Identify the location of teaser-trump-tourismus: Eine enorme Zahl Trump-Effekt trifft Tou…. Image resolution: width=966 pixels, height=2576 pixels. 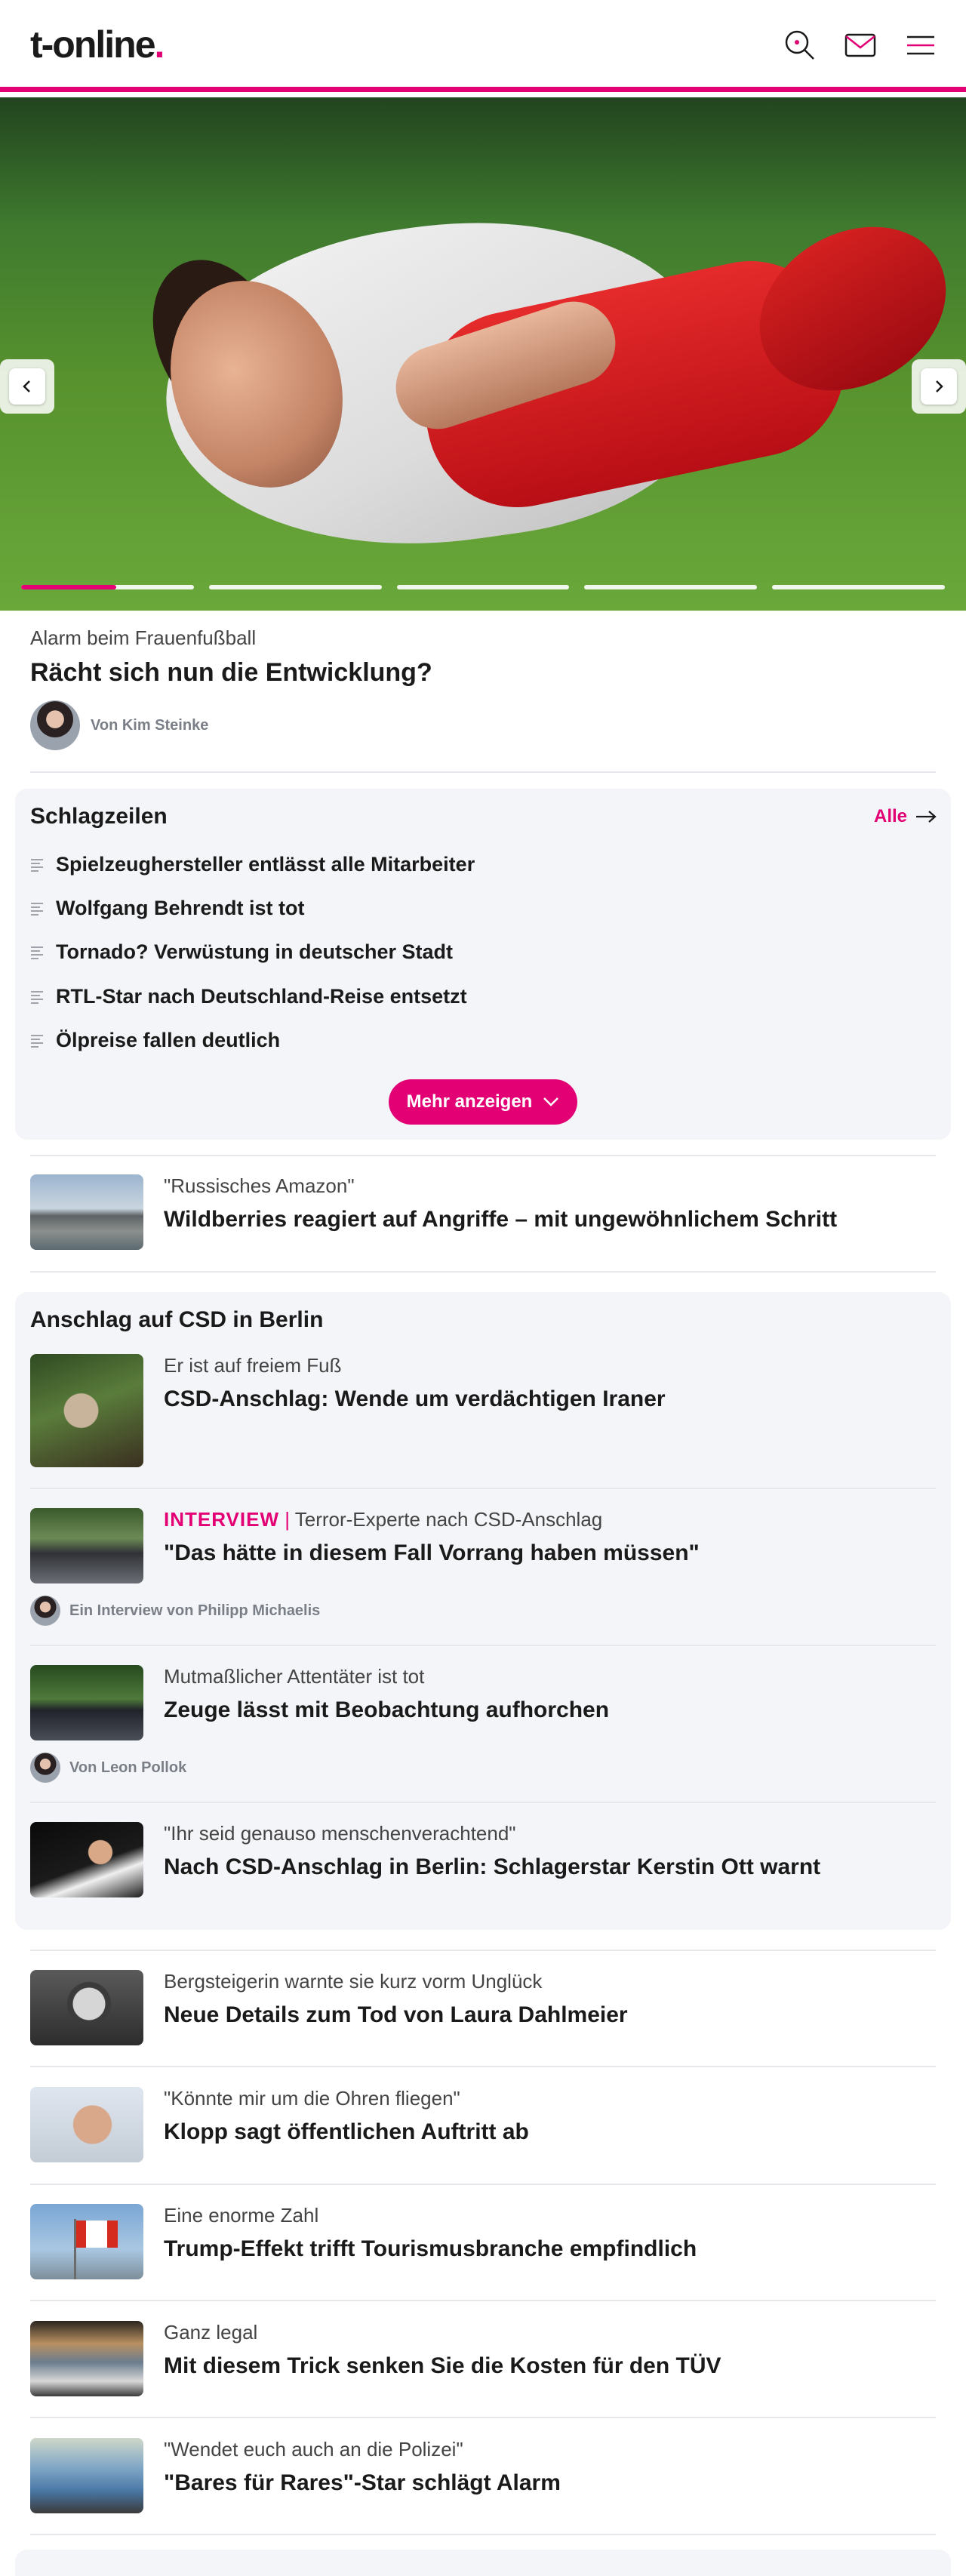
(483, 2241).